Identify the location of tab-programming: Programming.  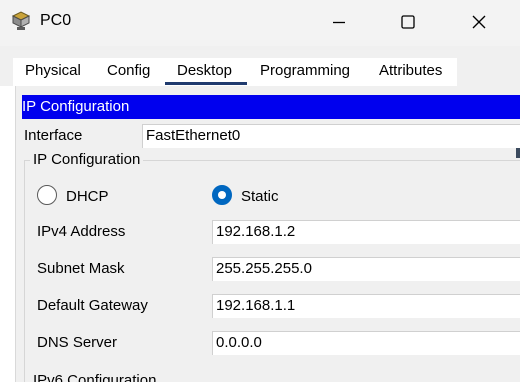
(305, 70).